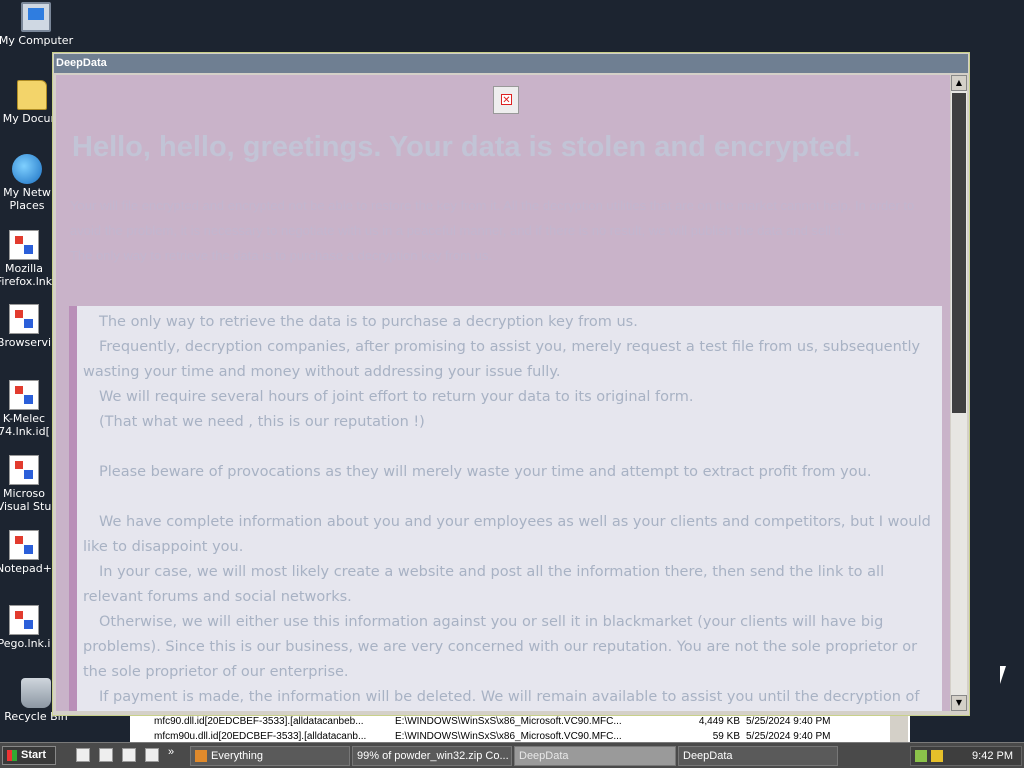 Image resolution: width=1024 pixels, height=768 pixels. I want to click on window-title: DeepData, so click(81, 63).